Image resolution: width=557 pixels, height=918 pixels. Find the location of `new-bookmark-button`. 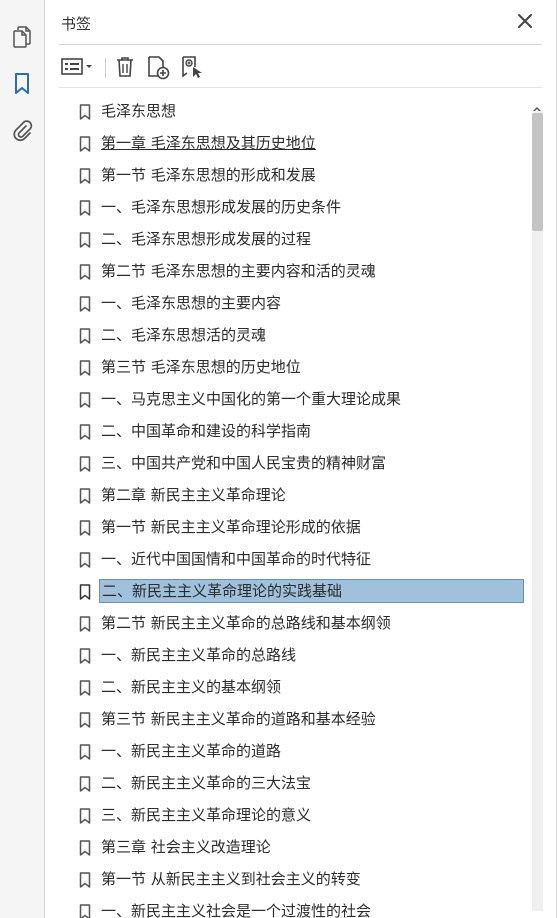

new-bookmark-button is located at coordinates (158, 67).